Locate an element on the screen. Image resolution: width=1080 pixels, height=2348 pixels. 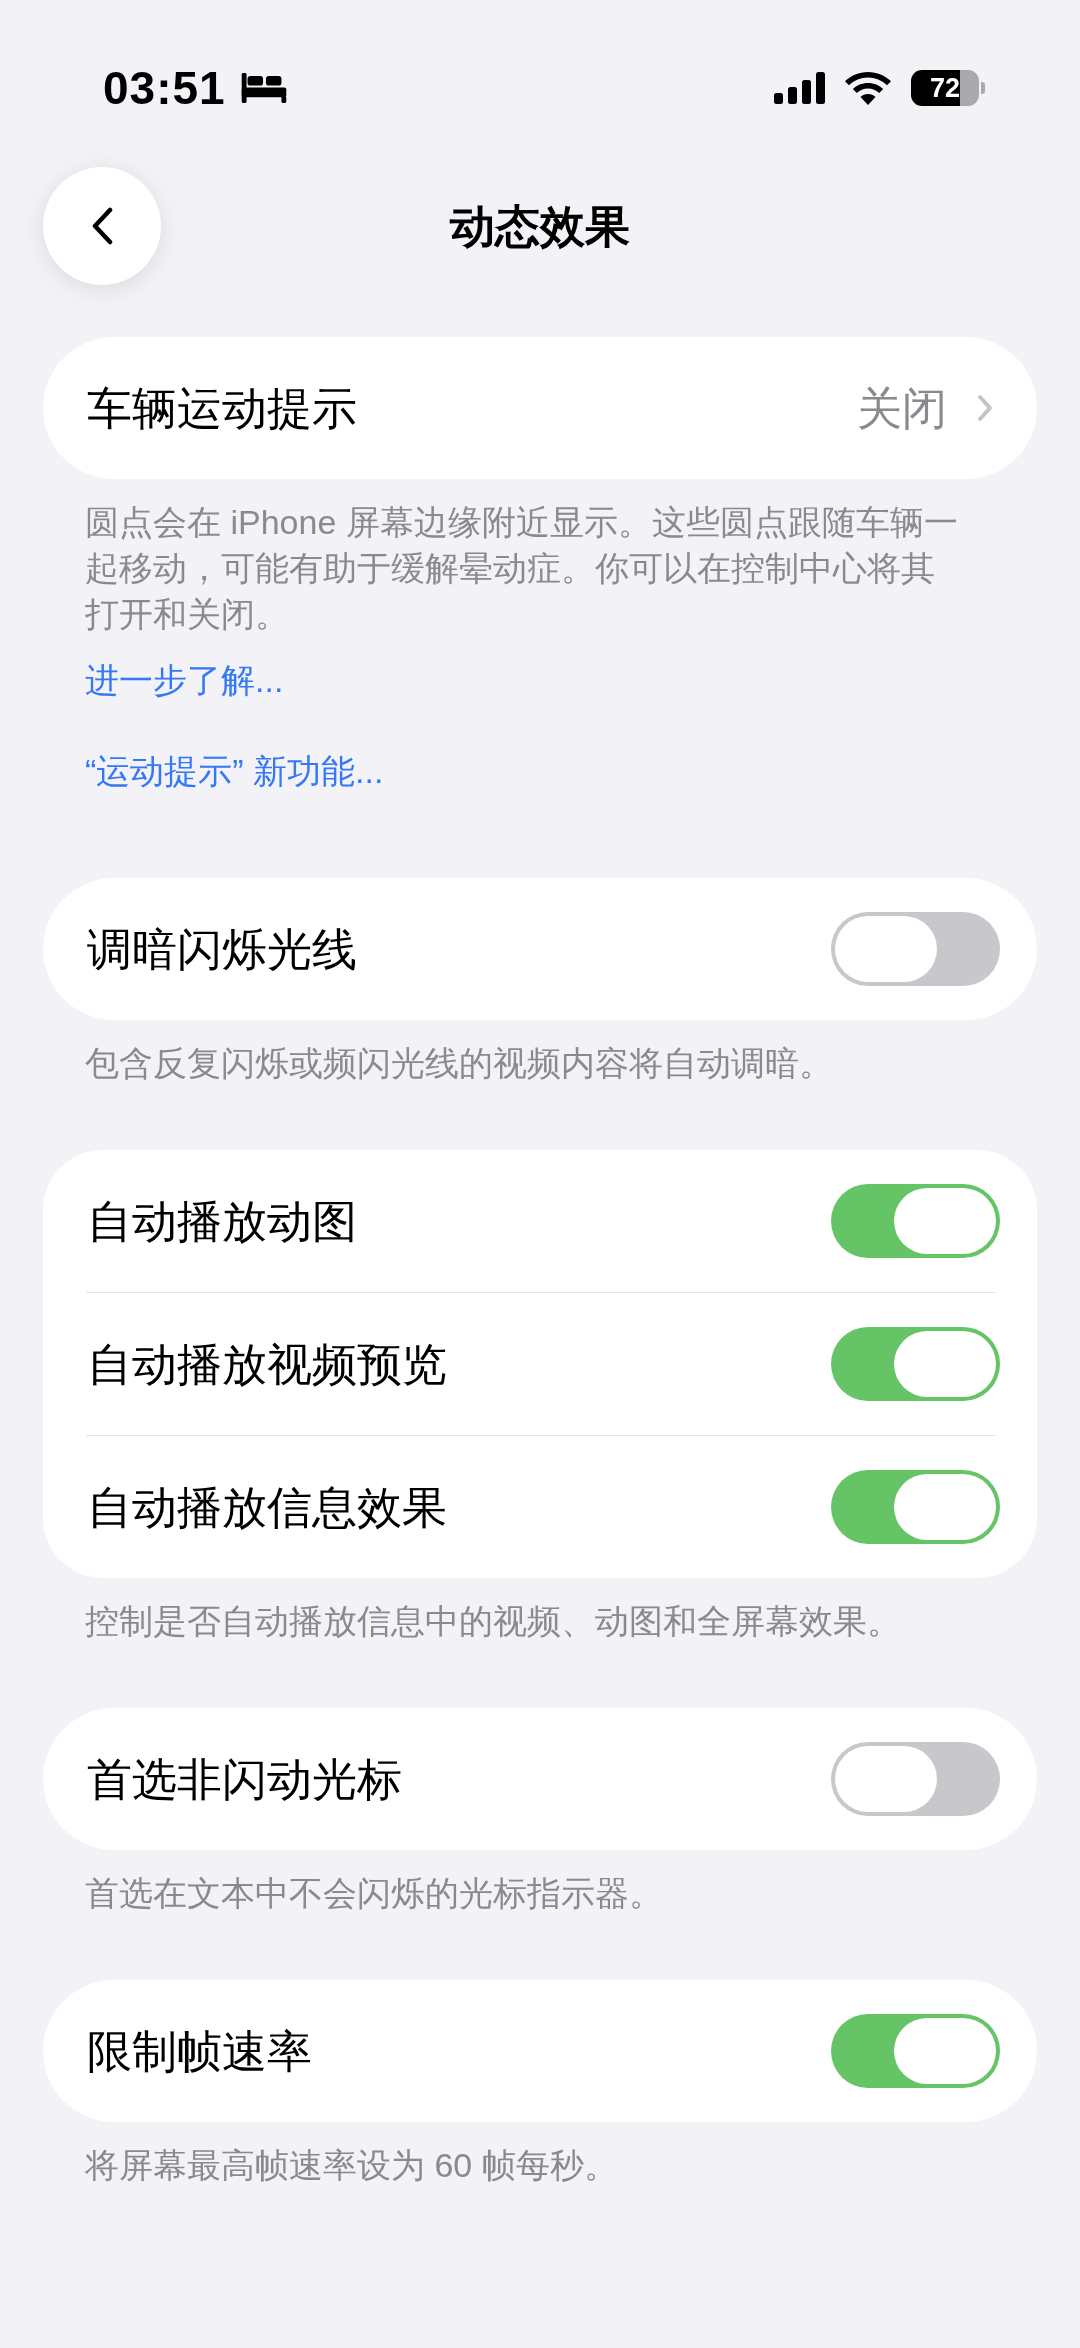
chevron-right-icon is located at coordinates (985, 408).